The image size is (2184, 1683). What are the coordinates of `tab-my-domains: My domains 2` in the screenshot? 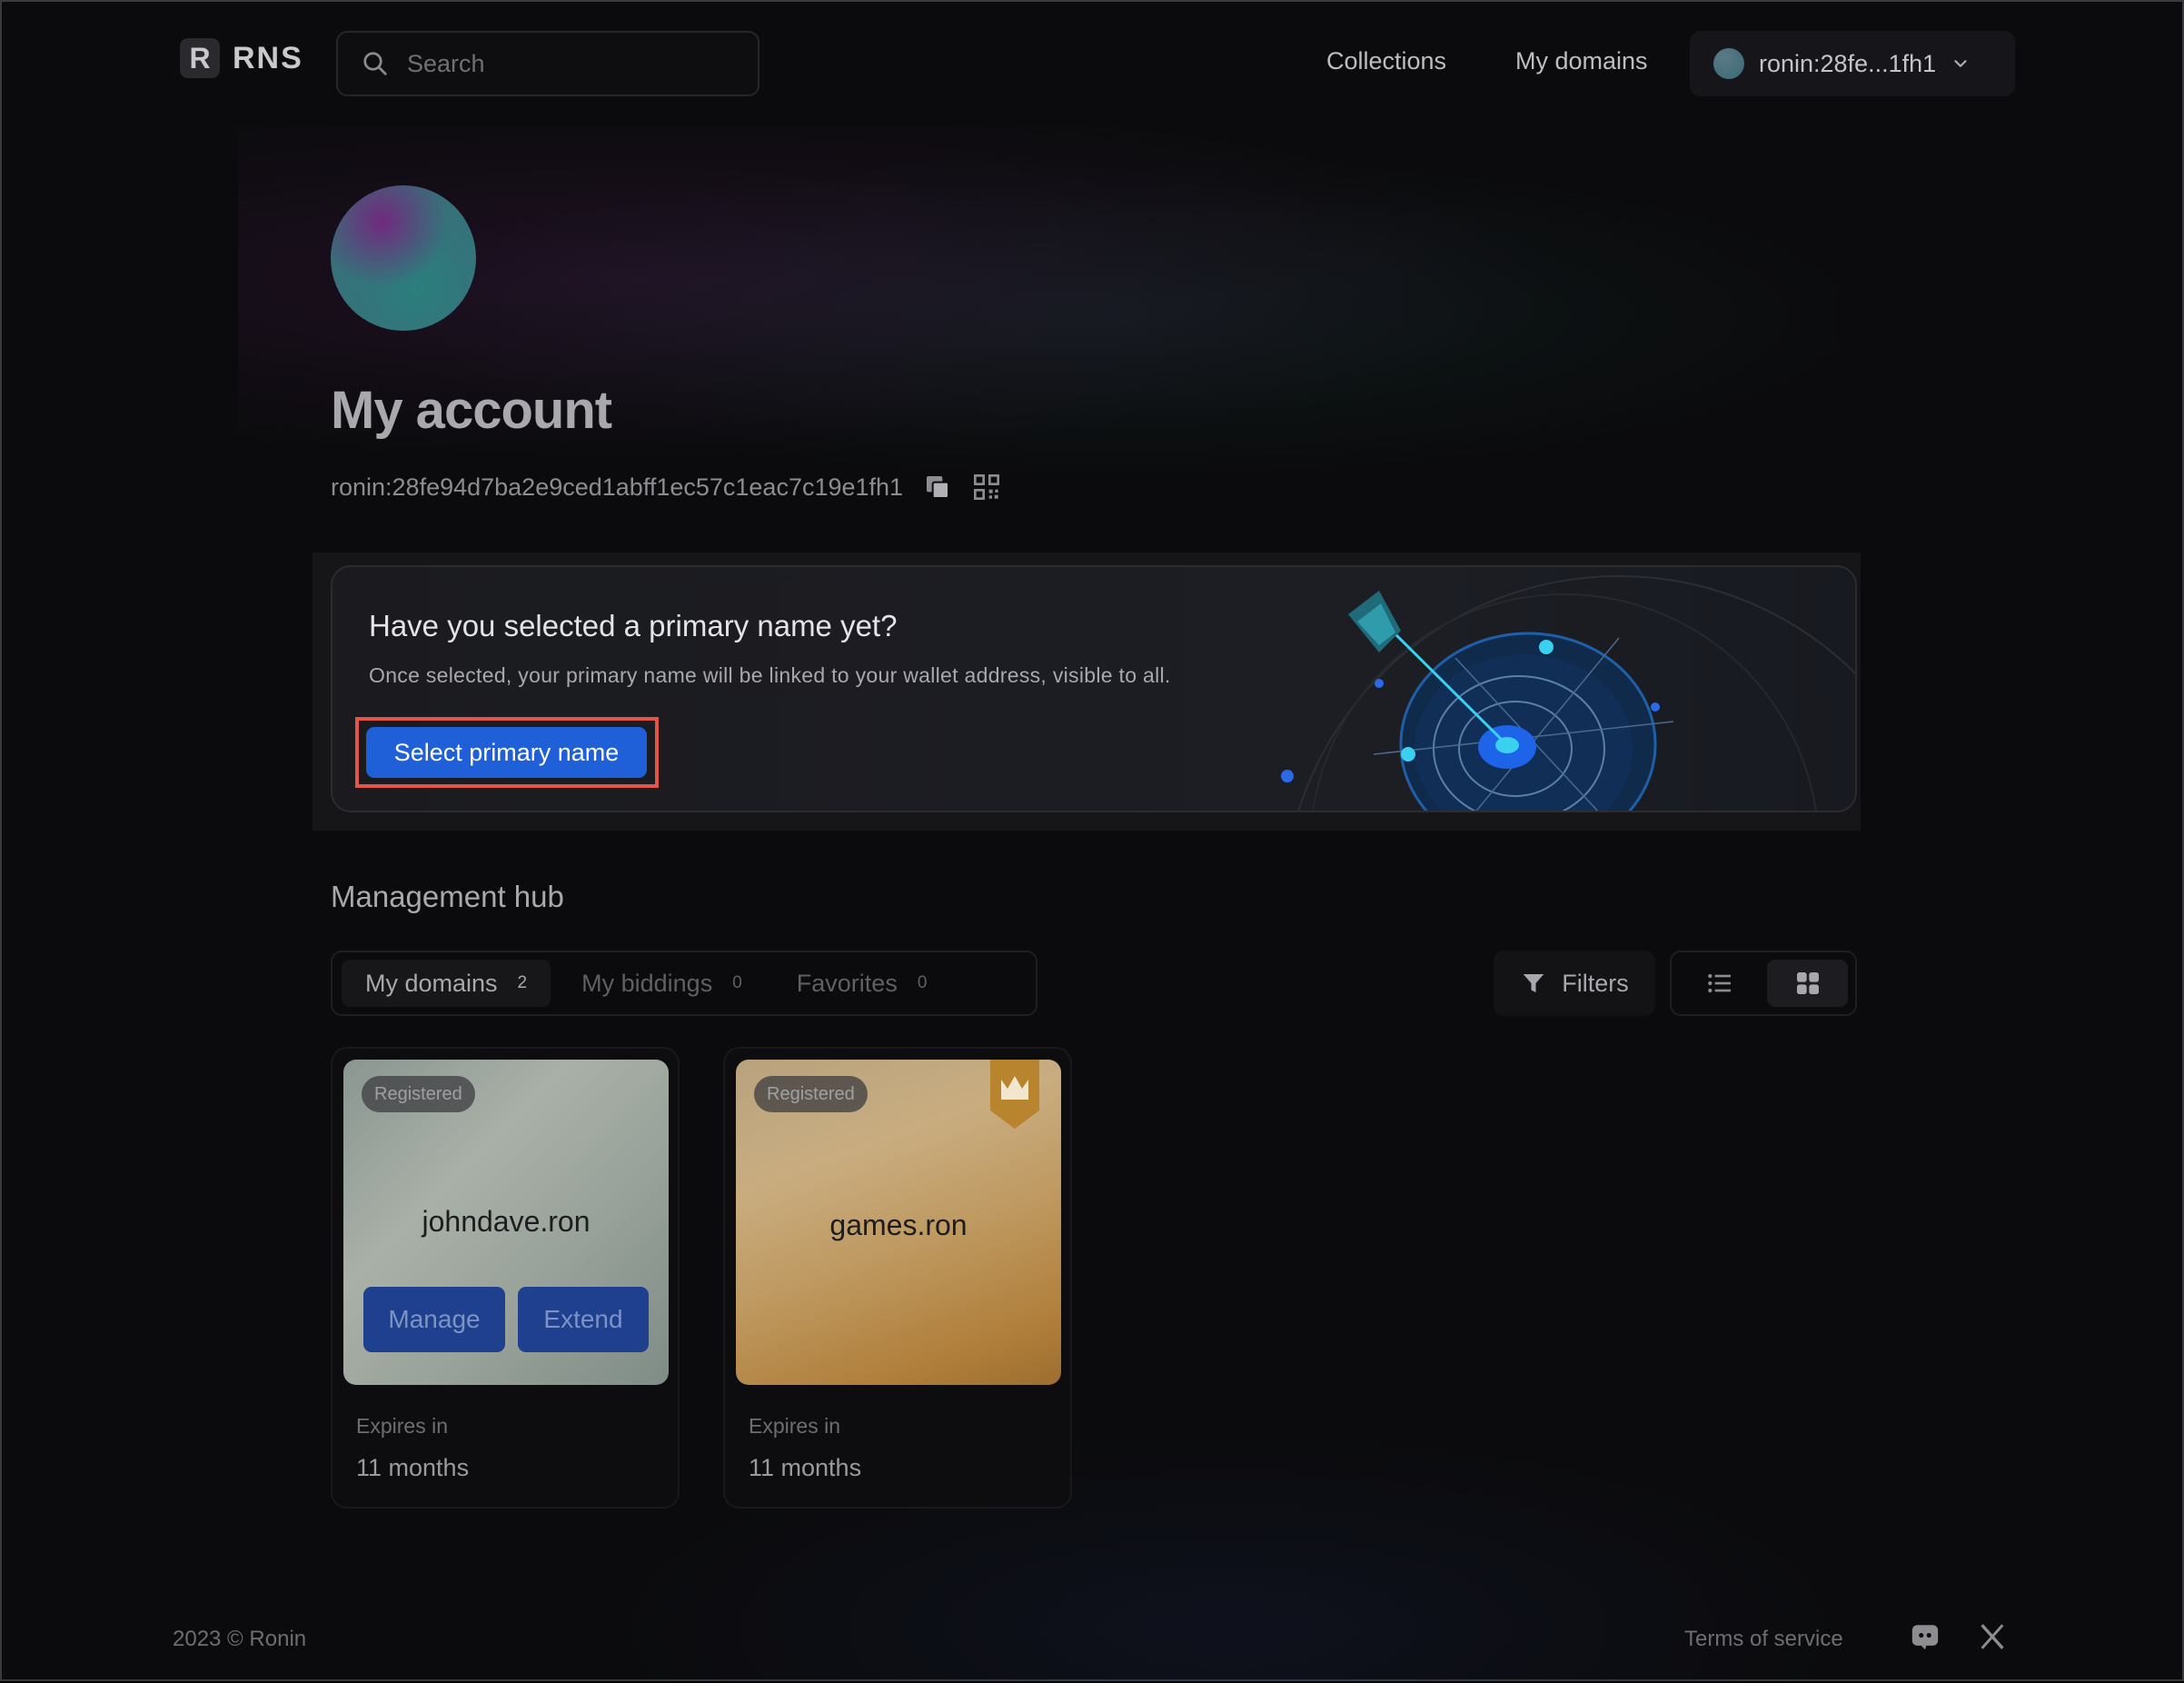 It's located at (447, 983).